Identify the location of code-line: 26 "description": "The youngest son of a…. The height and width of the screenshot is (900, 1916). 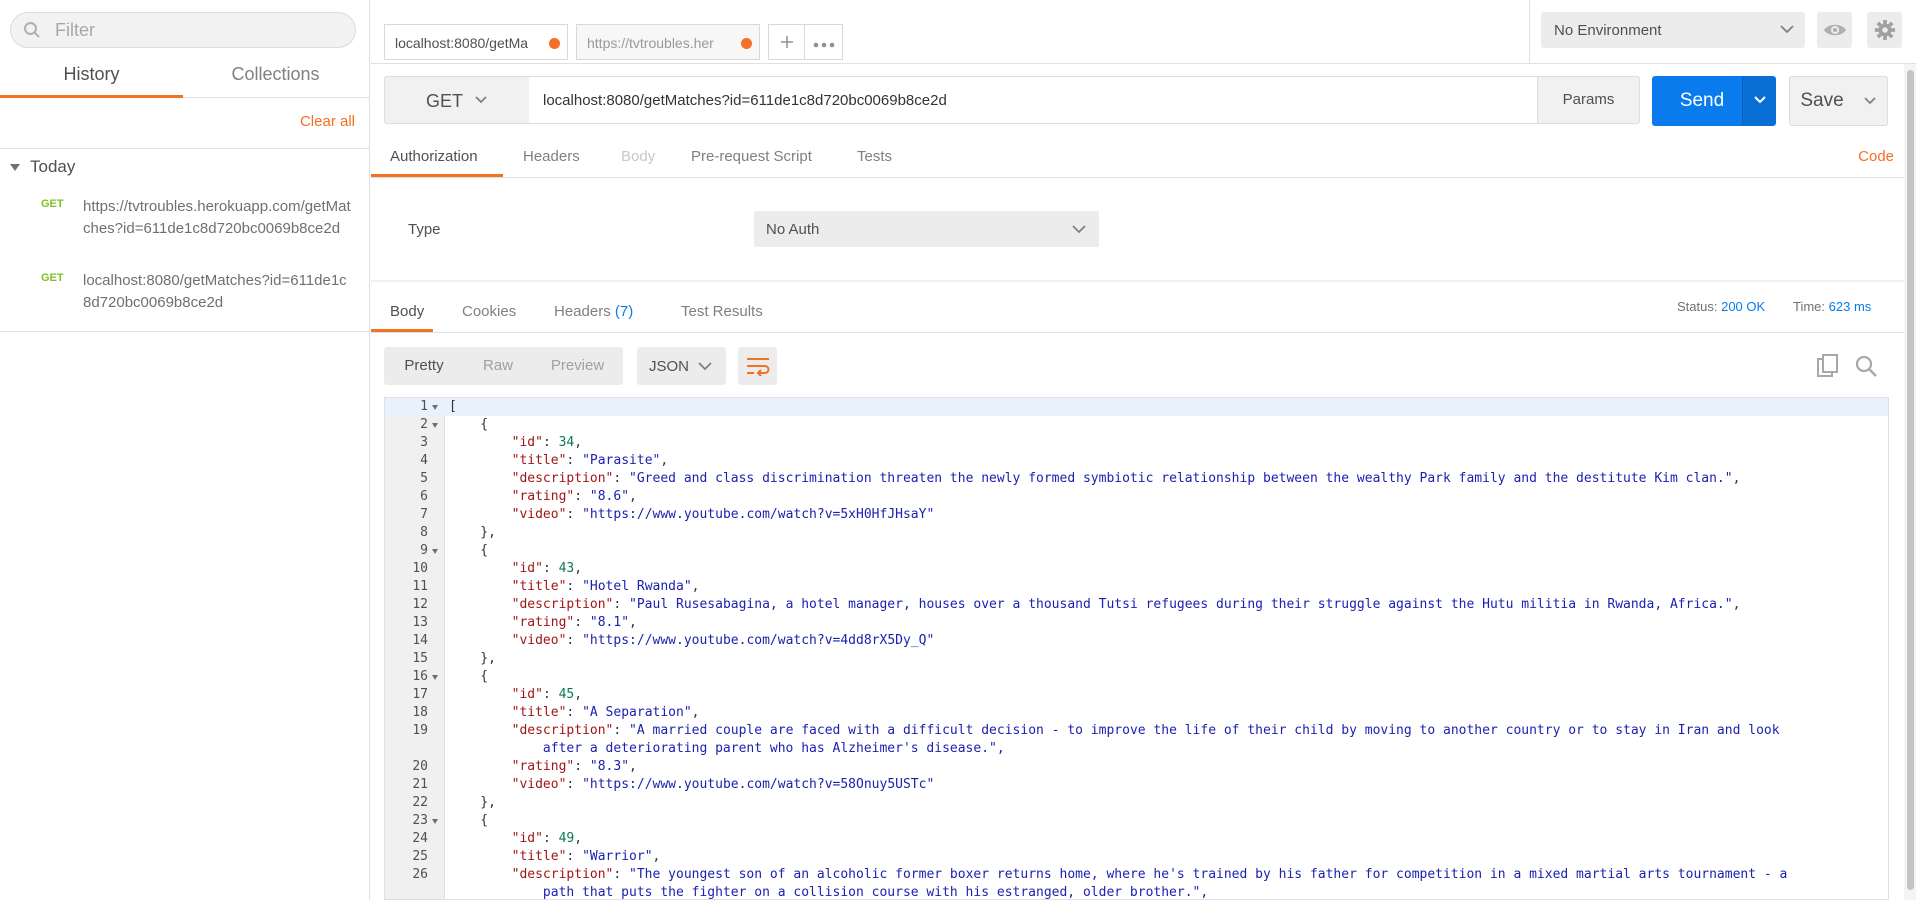
(1136, 875).